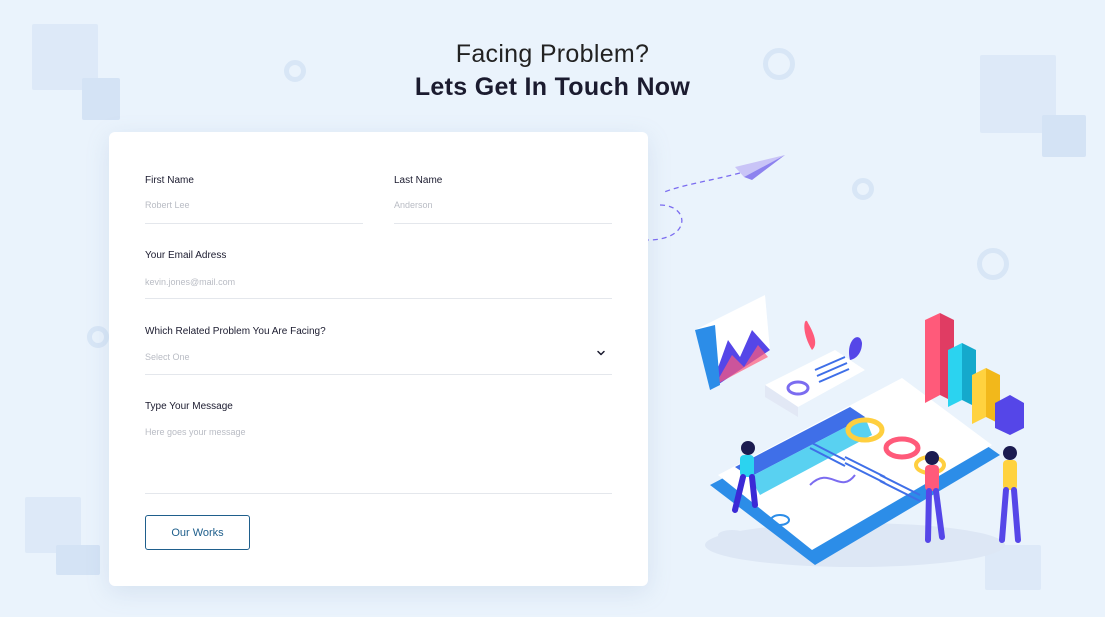 Image resolution: width=1105 pixels, height=617 pixels. Describe the element at coordinates (503, 223) in the screenshot. I see `last-name-underline` at that location.